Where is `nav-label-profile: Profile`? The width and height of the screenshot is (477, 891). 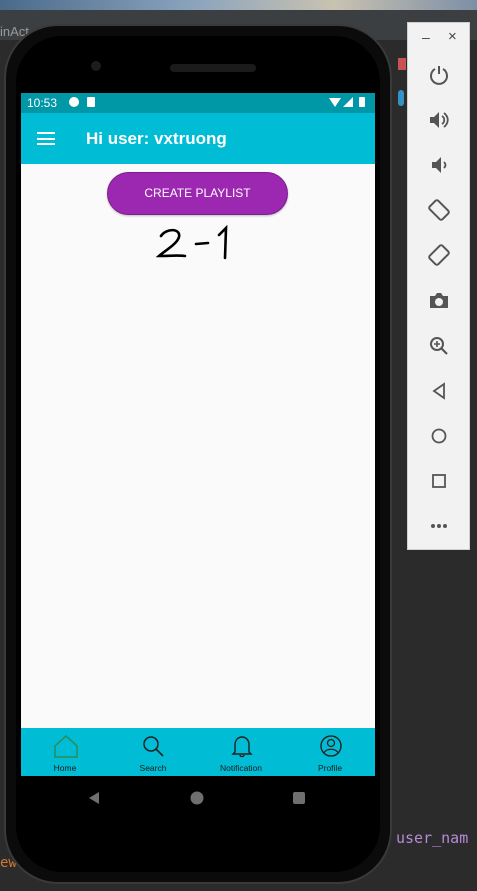
nav-label-profile: Profile is located at coordinates (330, 768).